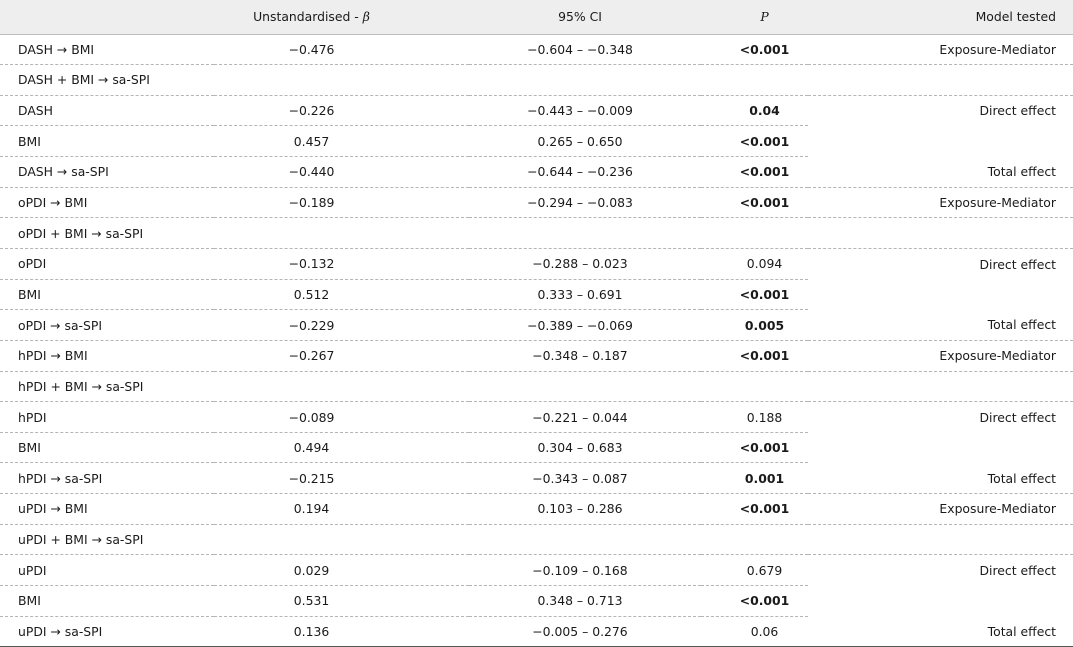 The height and width of the screenshot is (647, 1073). What do you see at coordinates (107, 17) in the screenshot?
I see `header-path` at bounding box center [107, 17].